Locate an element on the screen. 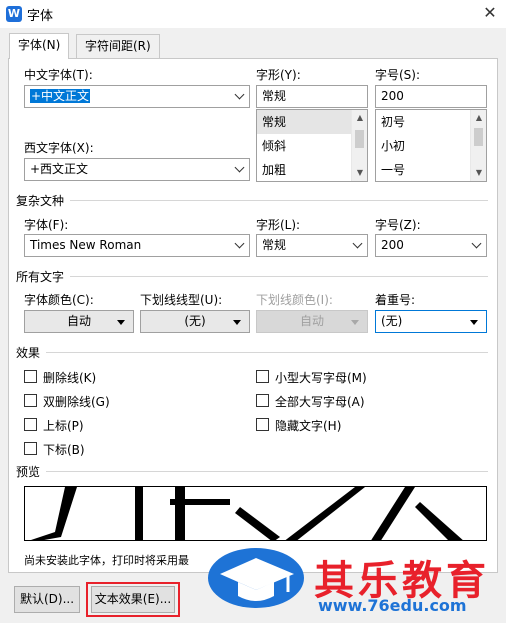  complex-style-value: 常规 is located at coordinates (274, 245).